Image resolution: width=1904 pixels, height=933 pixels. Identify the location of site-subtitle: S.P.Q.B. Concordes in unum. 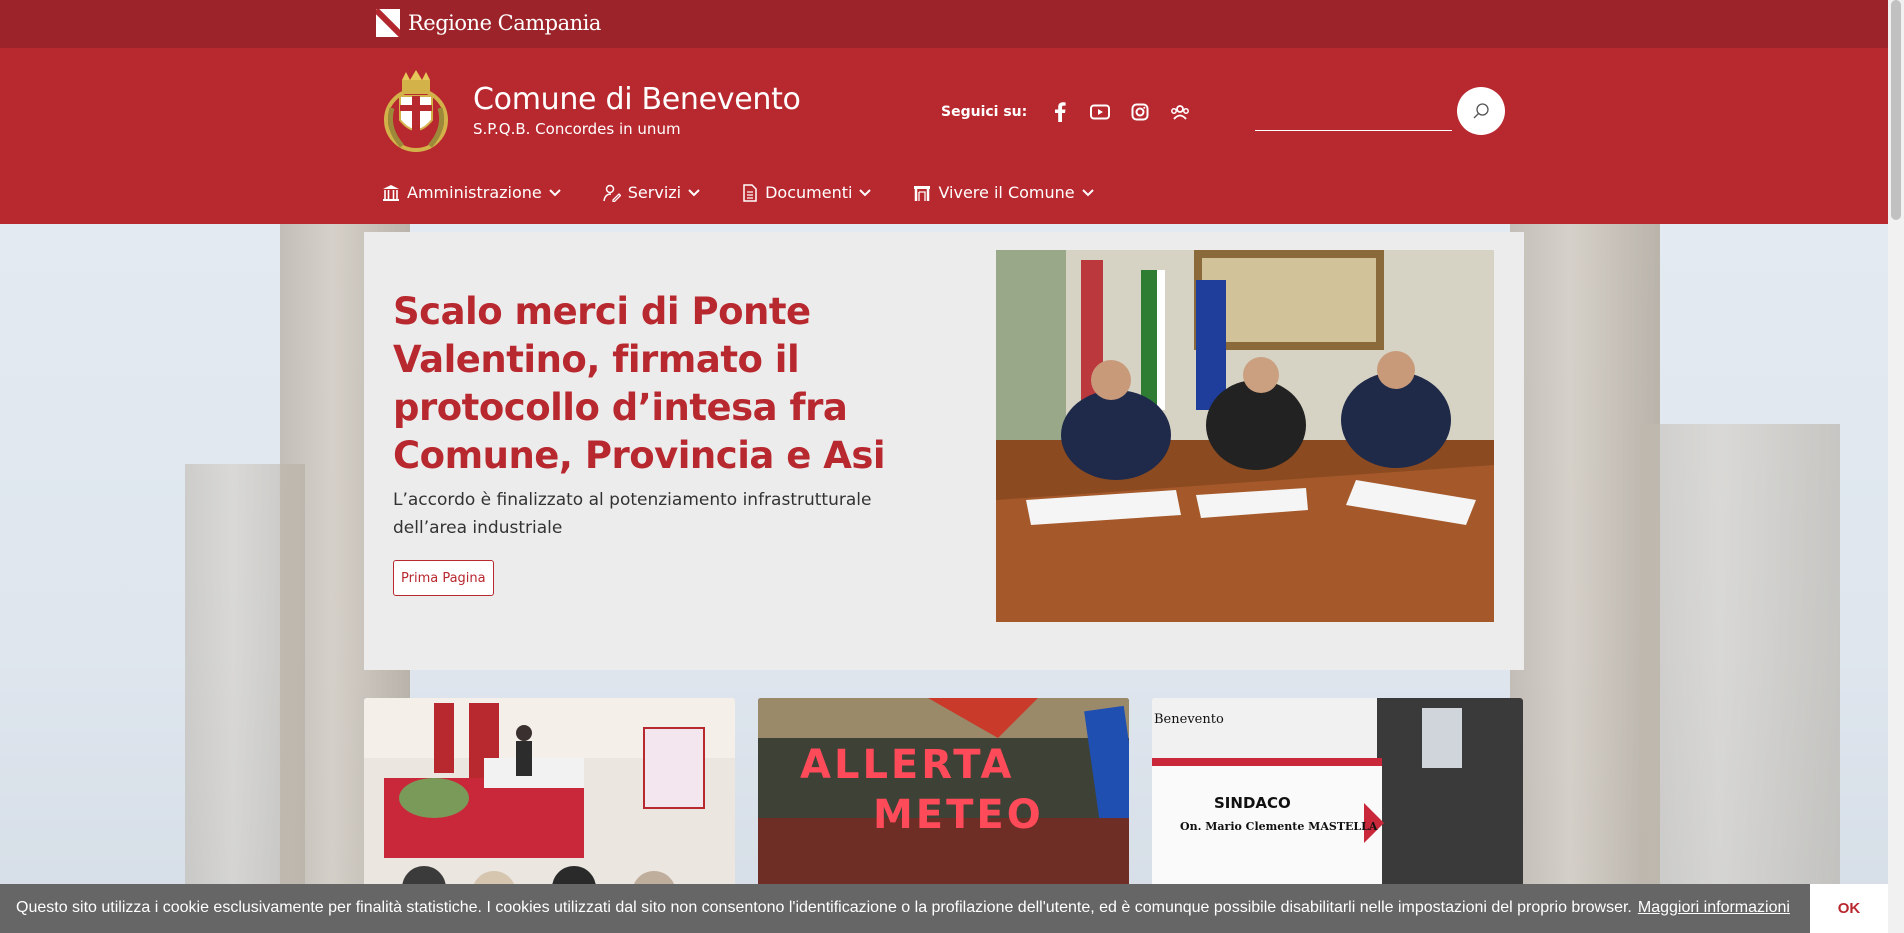
(577, 129).